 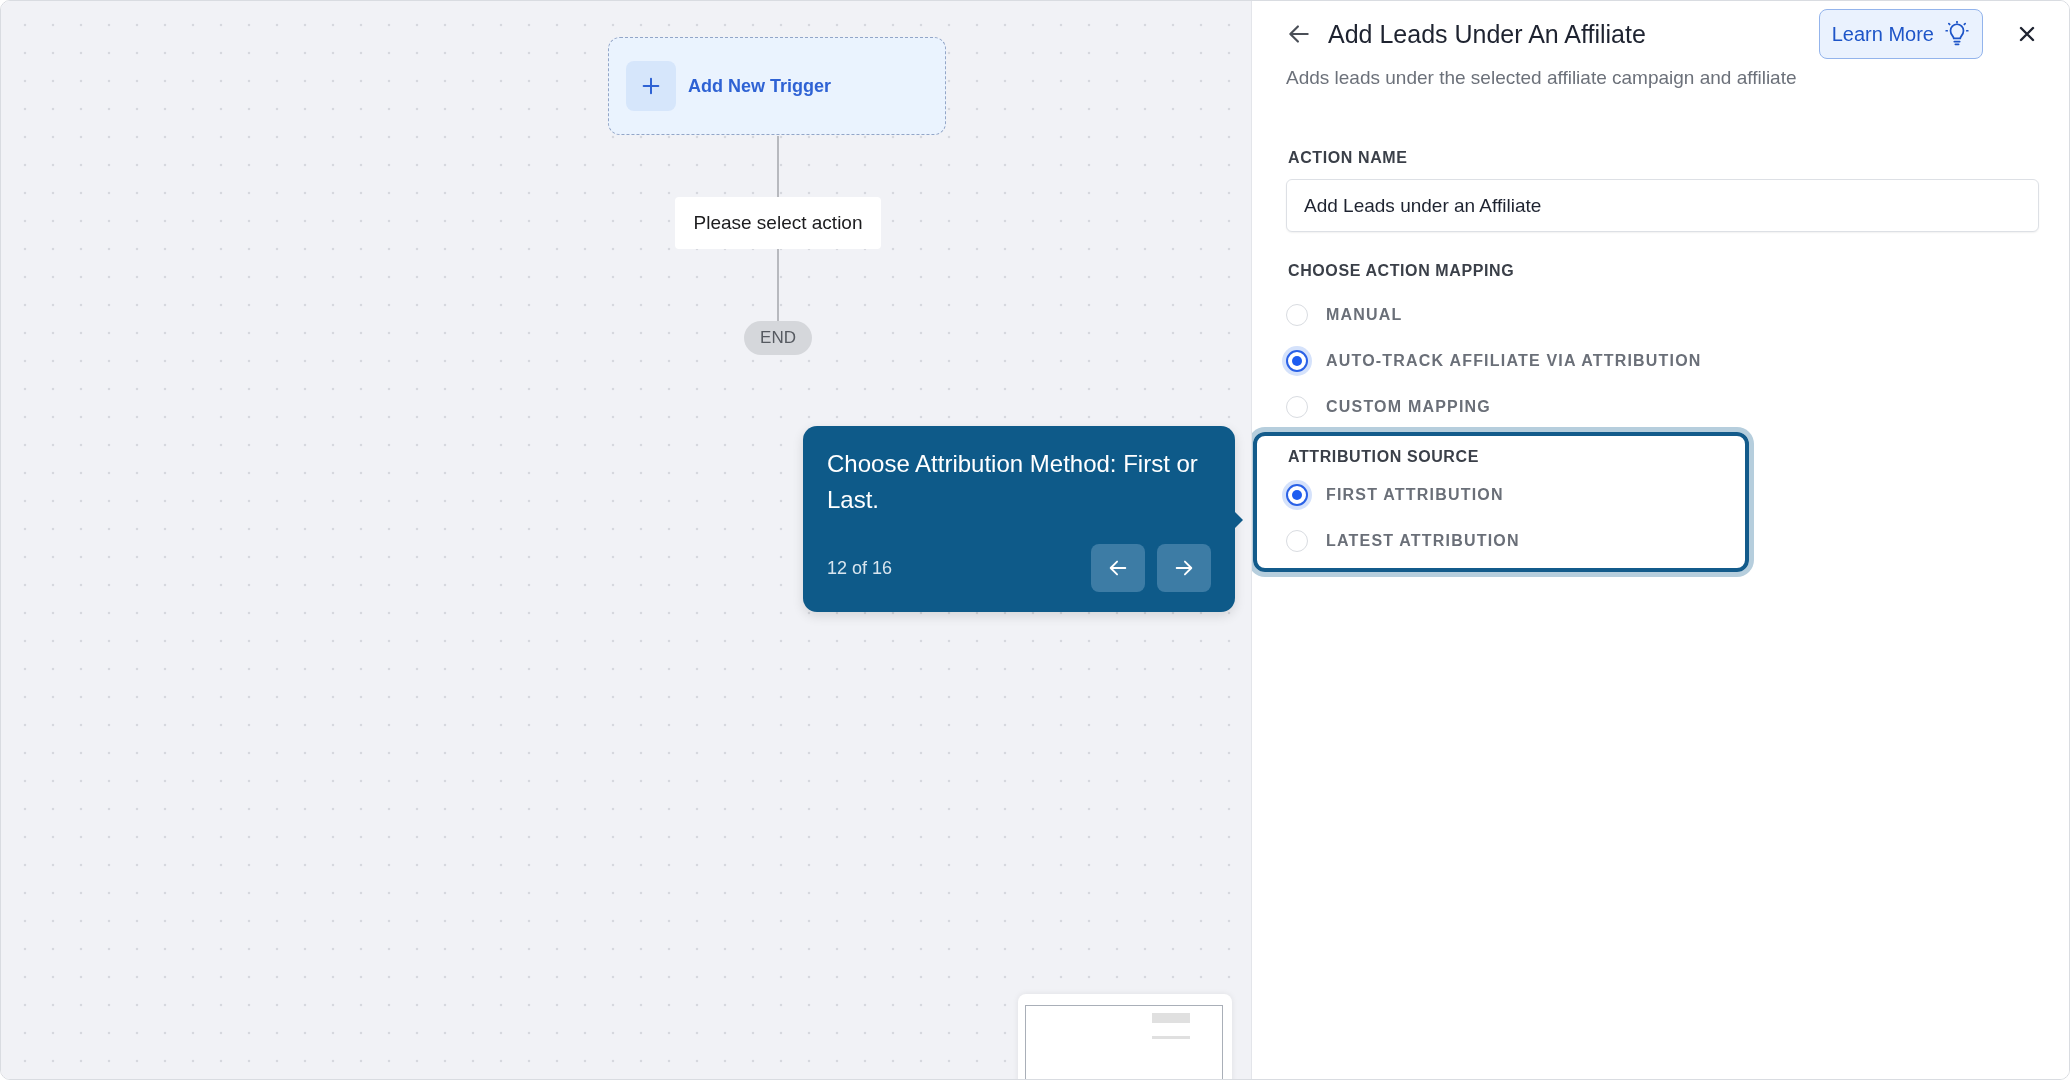 I want to click on field-label: ATTRIBUTION SOURCE, so click(x=1384, y=457).